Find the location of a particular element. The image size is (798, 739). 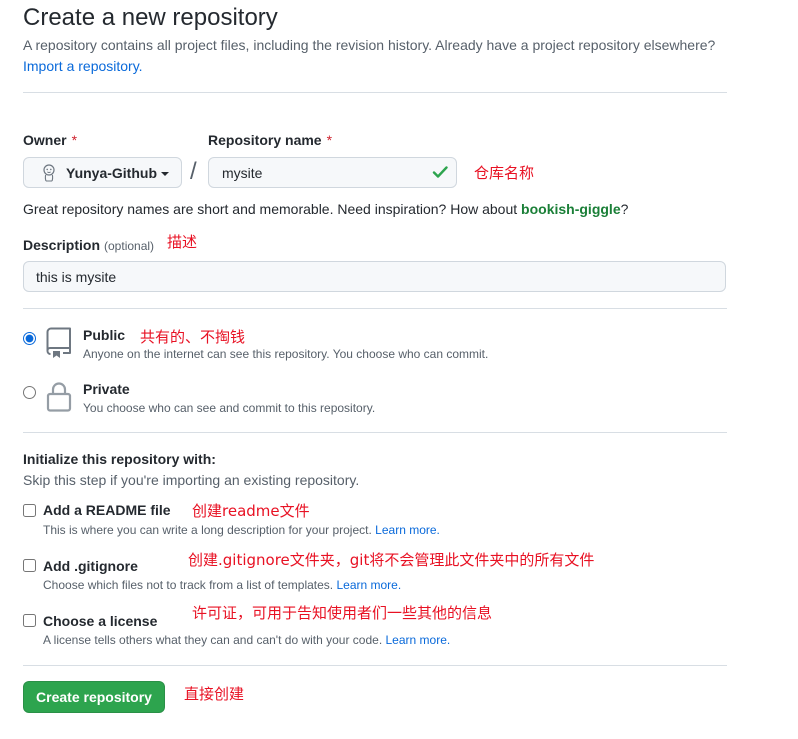

avatar-icon is located at coordinates (49, 172).